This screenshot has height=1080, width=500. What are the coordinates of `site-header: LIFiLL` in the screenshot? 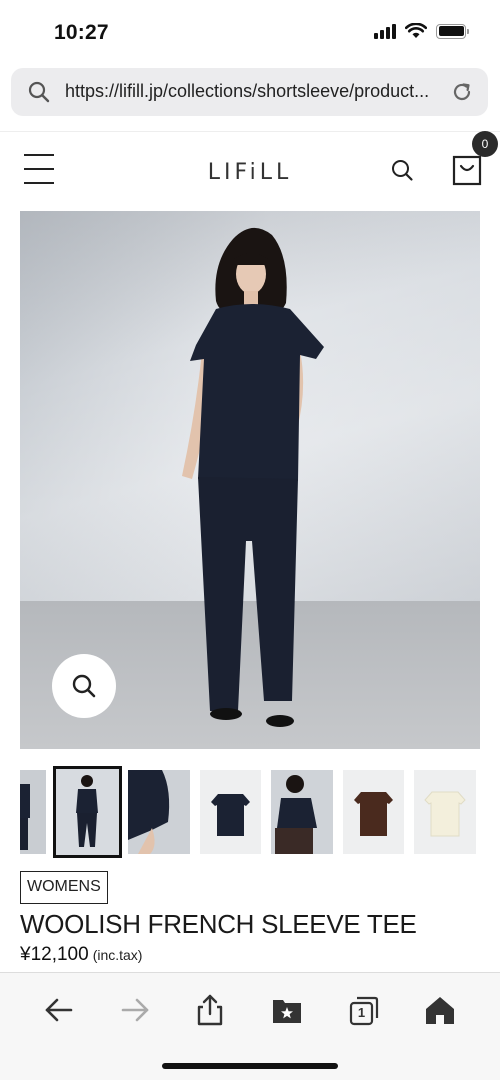 It's located at (250, 171).